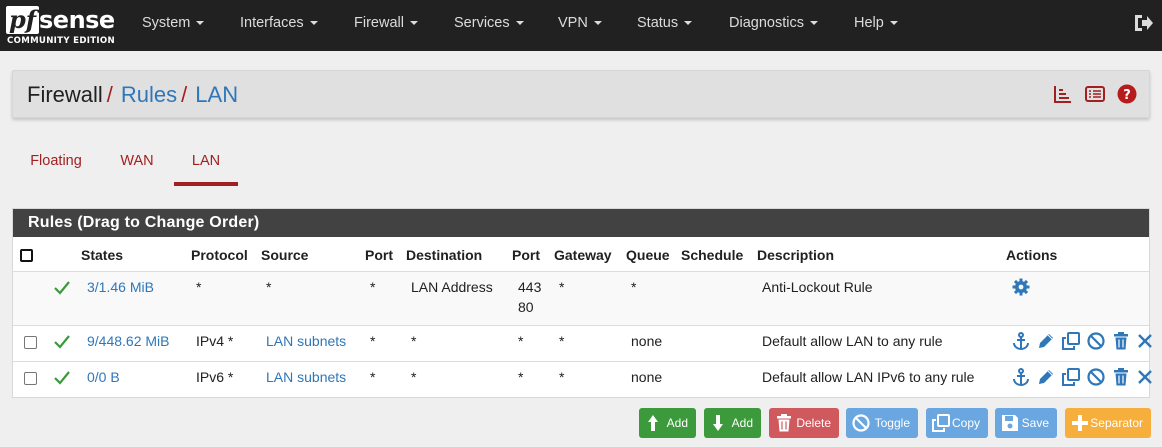 This screenshot has width=1162, height=447. What do you see at coordinates (634, 287) in the screenshot?
I see `row-queue: *` at bounding box center [634, 287].